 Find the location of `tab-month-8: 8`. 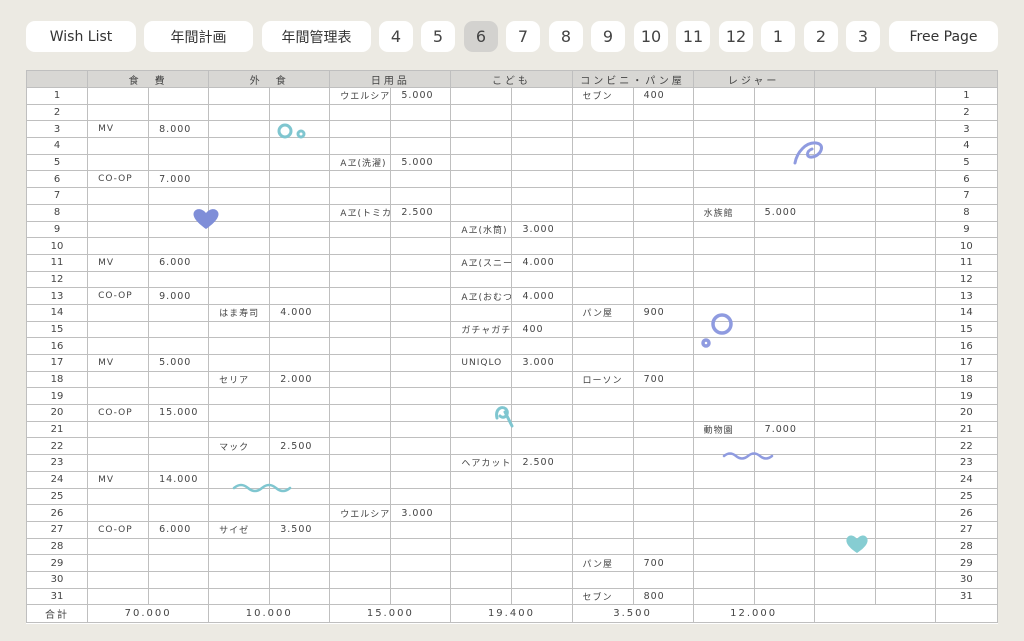

tab-month-8: 8 is located at coordinates (566, 36).